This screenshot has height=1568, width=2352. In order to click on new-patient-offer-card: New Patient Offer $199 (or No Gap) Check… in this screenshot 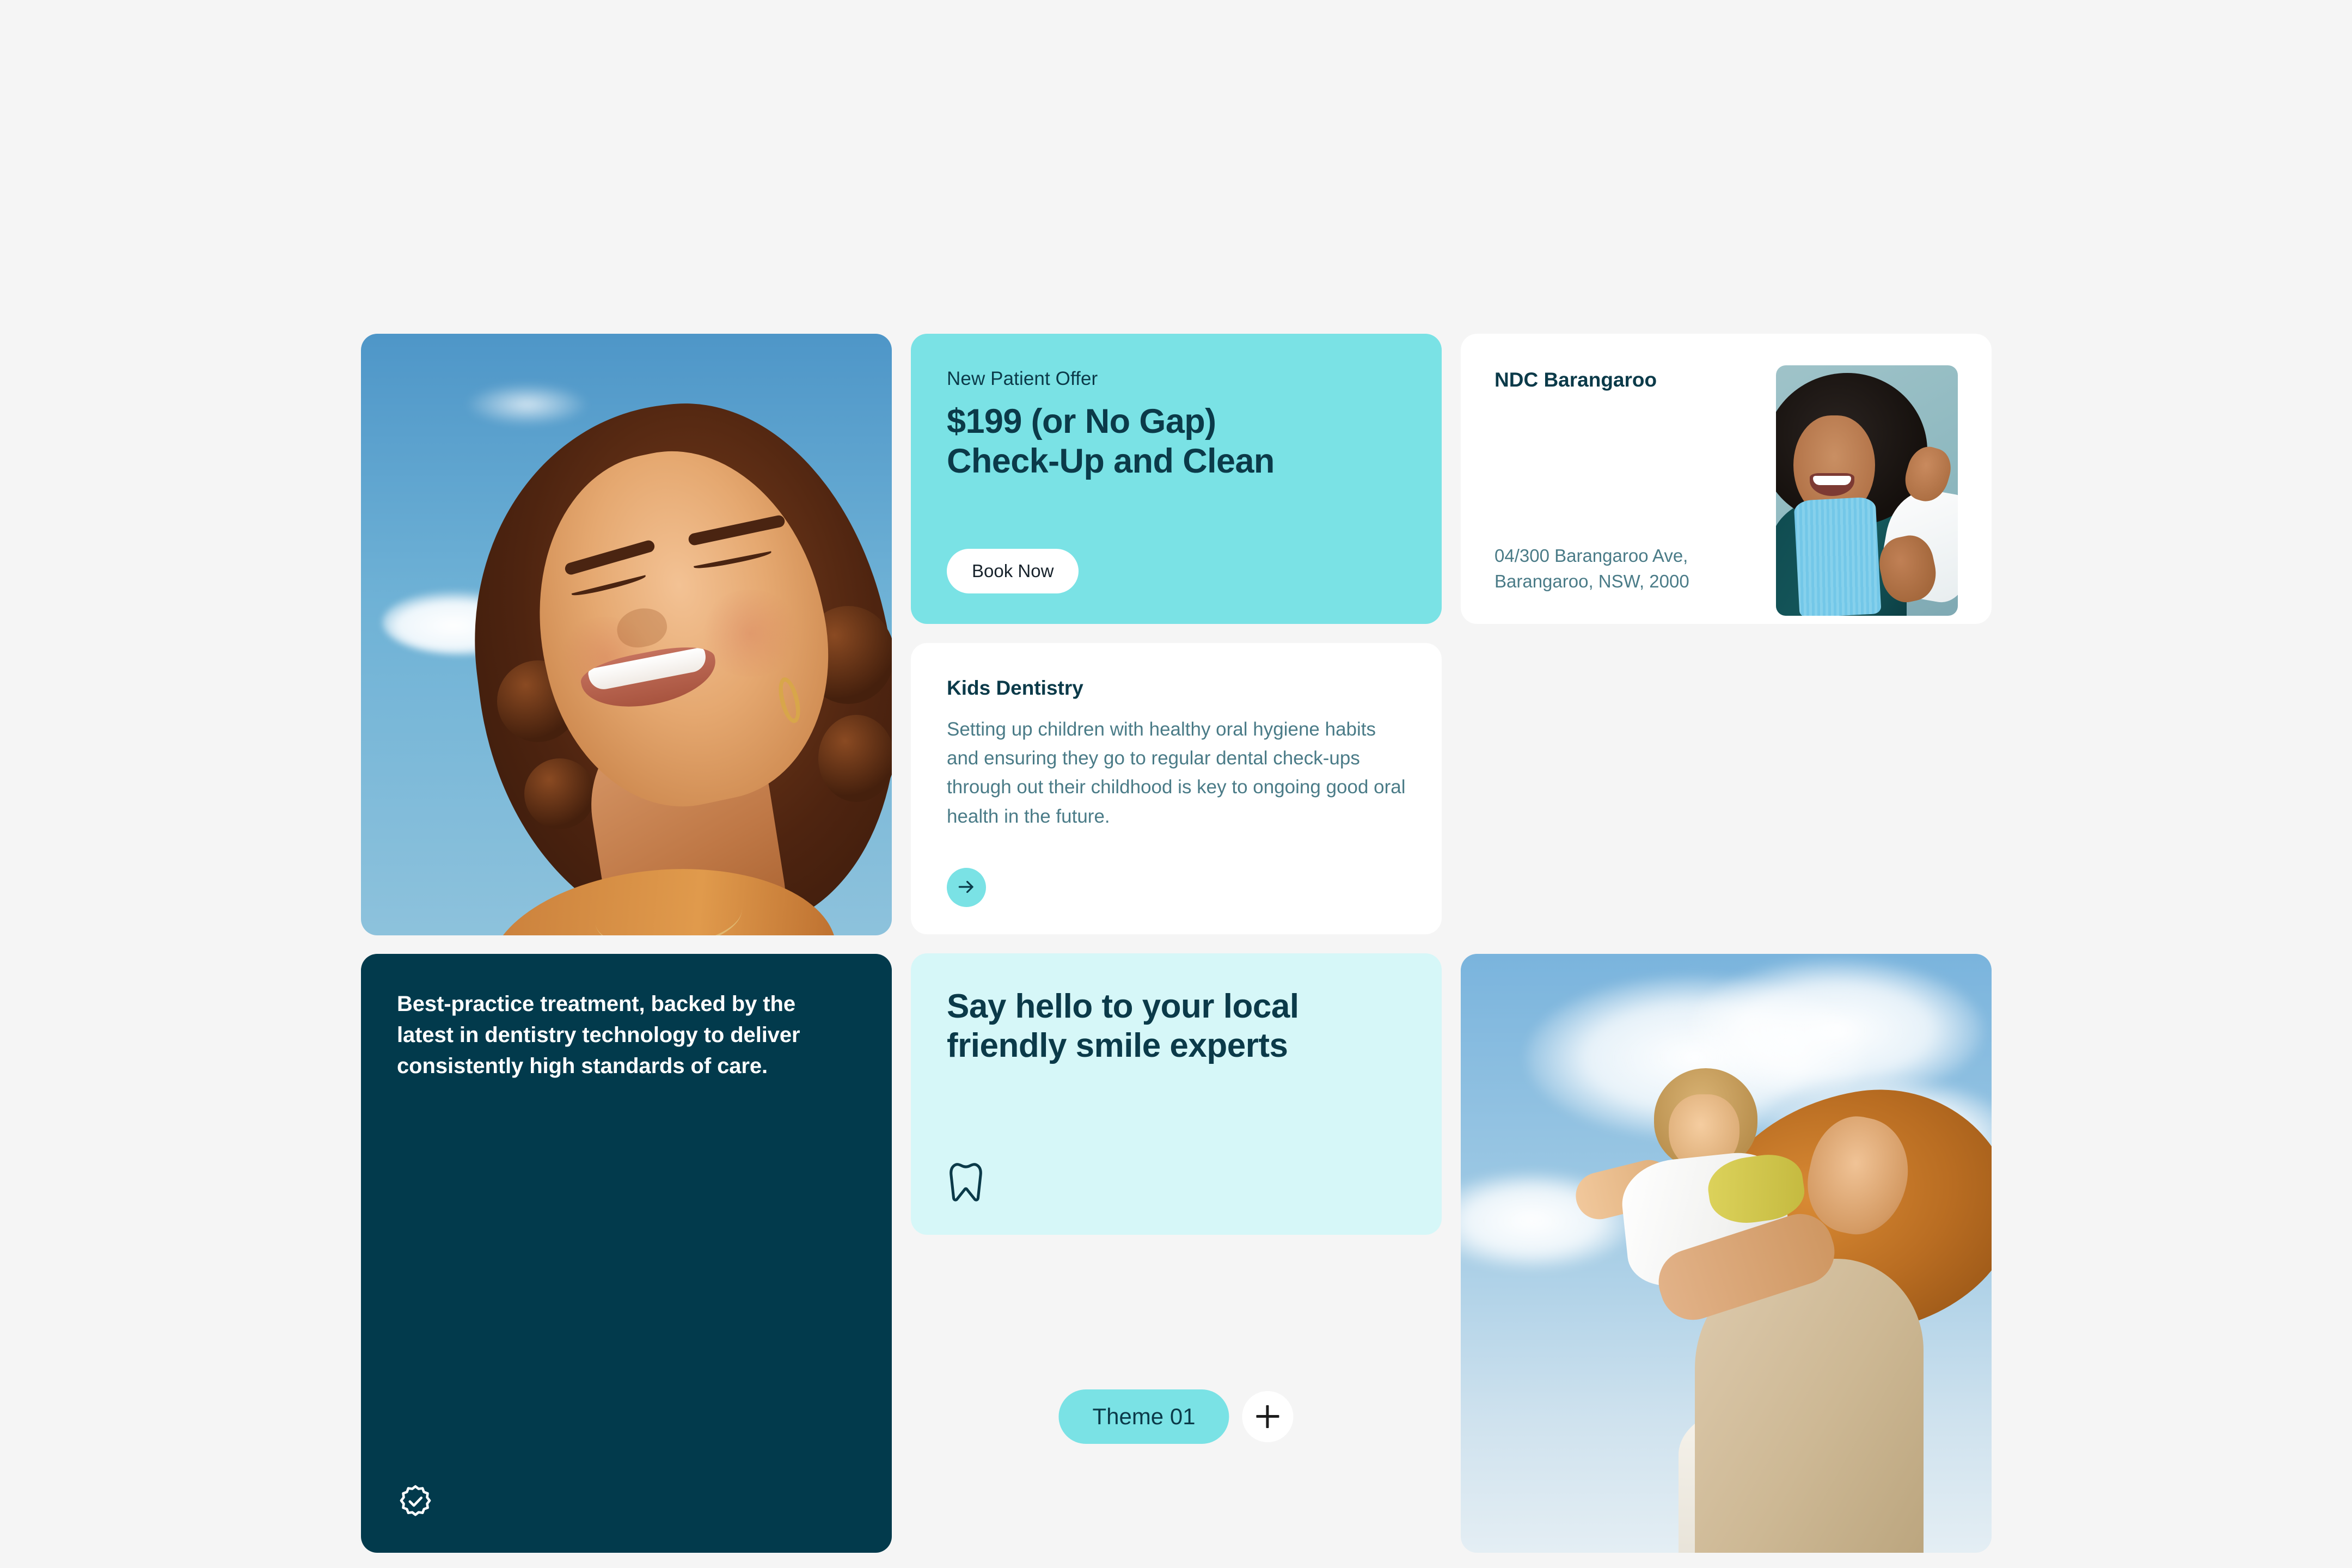, I will do `click(1176, 479)`.